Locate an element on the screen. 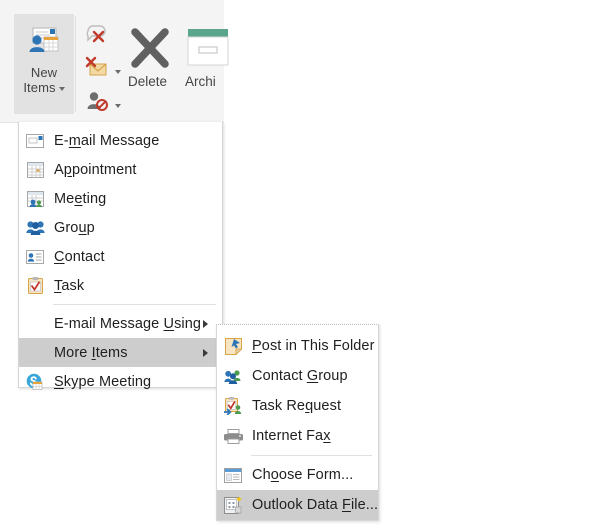 This screenshot has width=608, height=531. block-sender-button is located at coordinates (104, 103).